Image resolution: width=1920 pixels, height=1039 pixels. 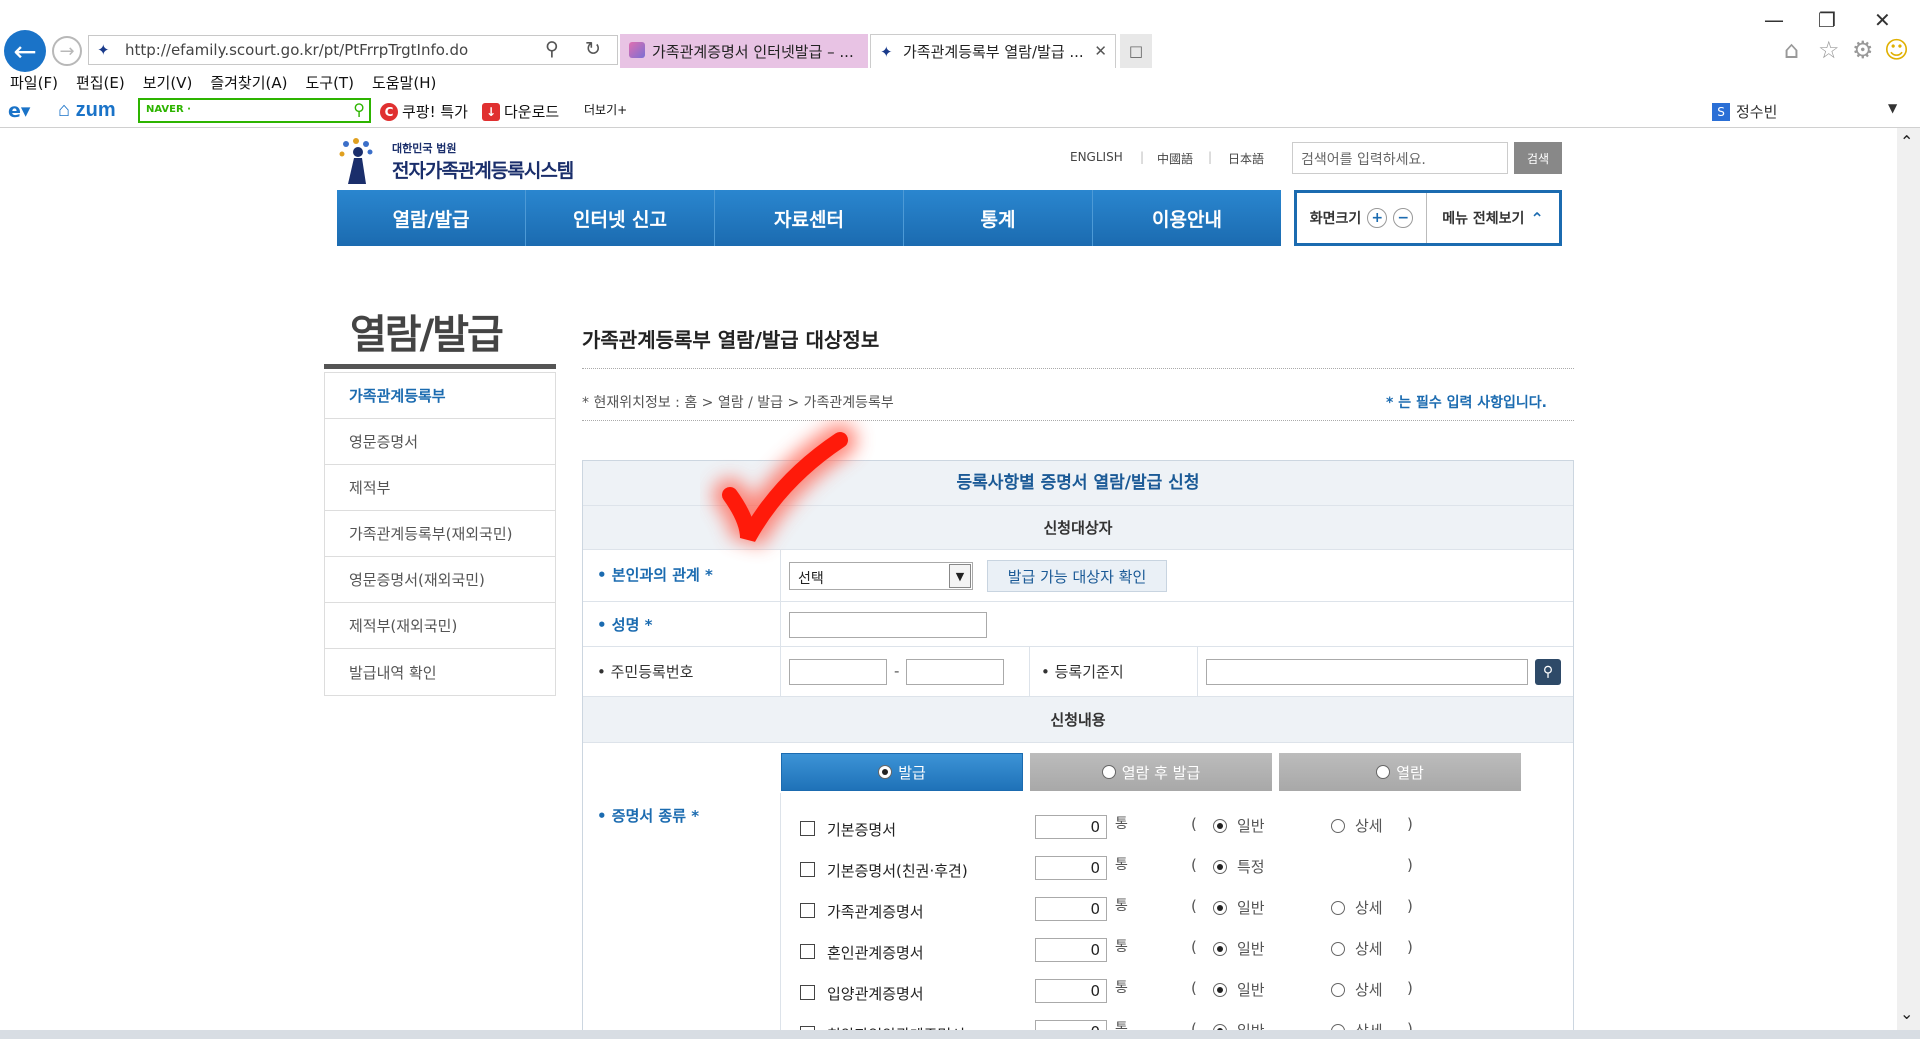 What do you see at coordinates (1400, 772) in the screenshot?
I see `mode-view-tab: 열람` at bounding box center [1400, 772].